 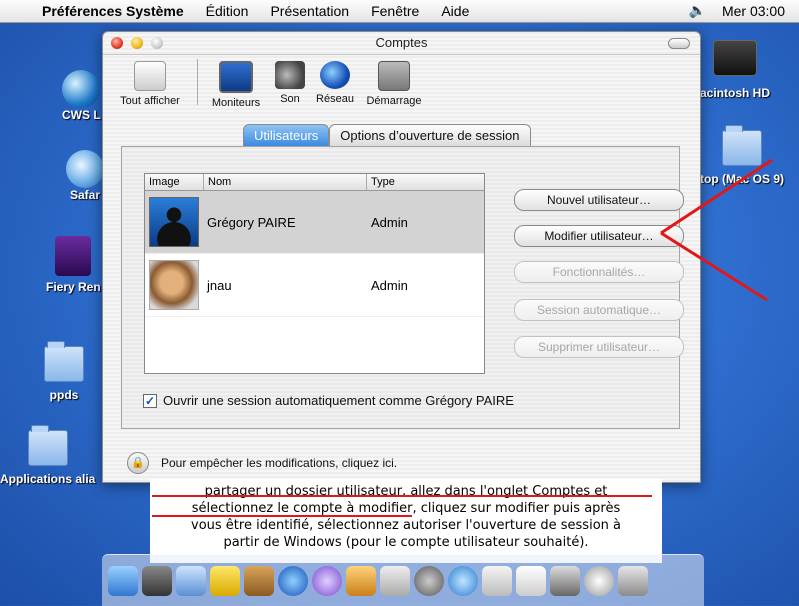 What do you see at coordinates (48, 479) in the screenshot?
I see `desktop-icon-label: Applications alia` at bounding box center [48, 479].